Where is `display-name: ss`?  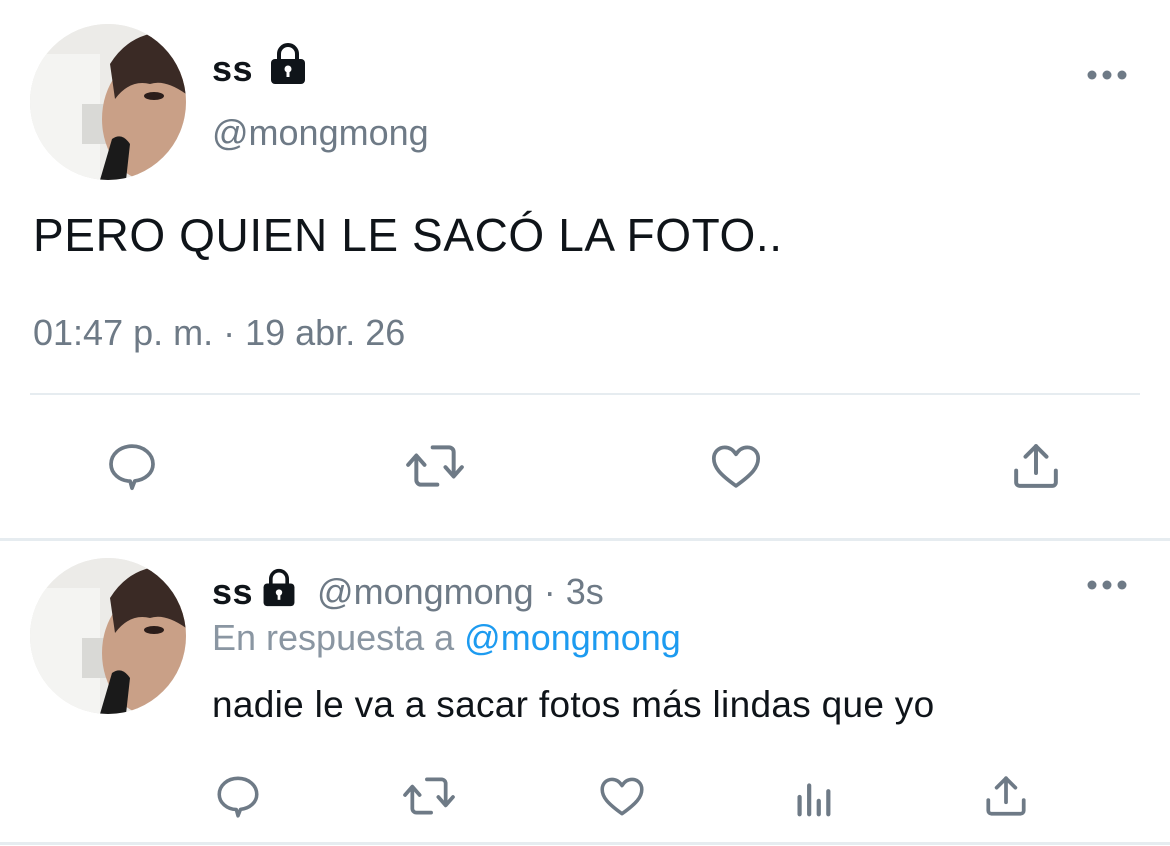 display-name: ss is located at coordinates (232, 69).